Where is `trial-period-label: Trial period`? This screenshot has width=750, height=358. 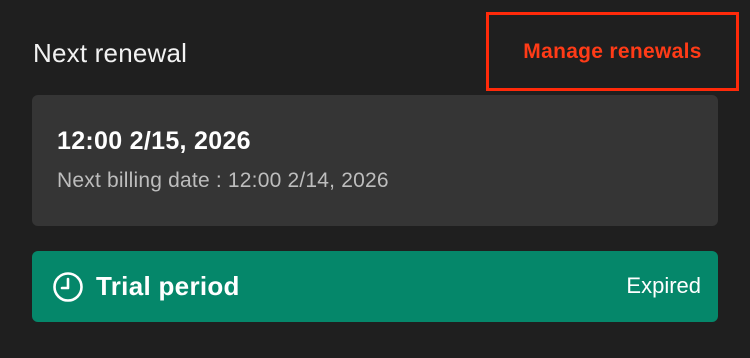 trial-period-label: Trial period is located at coordinates (168, 286).